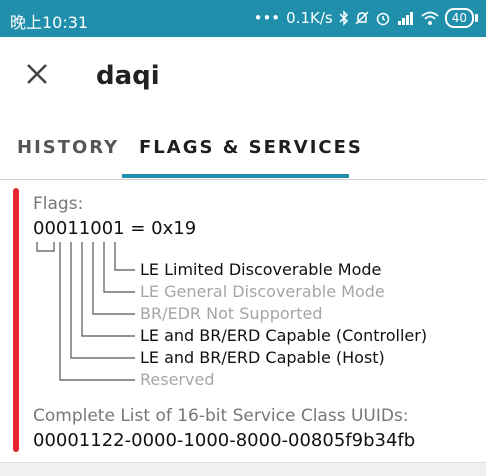 Image resolution: width=486 pixels, height=476 pixels. Describe the element at coordinates (405, 18) in the screenshot. I see `signal-icon` at that location.